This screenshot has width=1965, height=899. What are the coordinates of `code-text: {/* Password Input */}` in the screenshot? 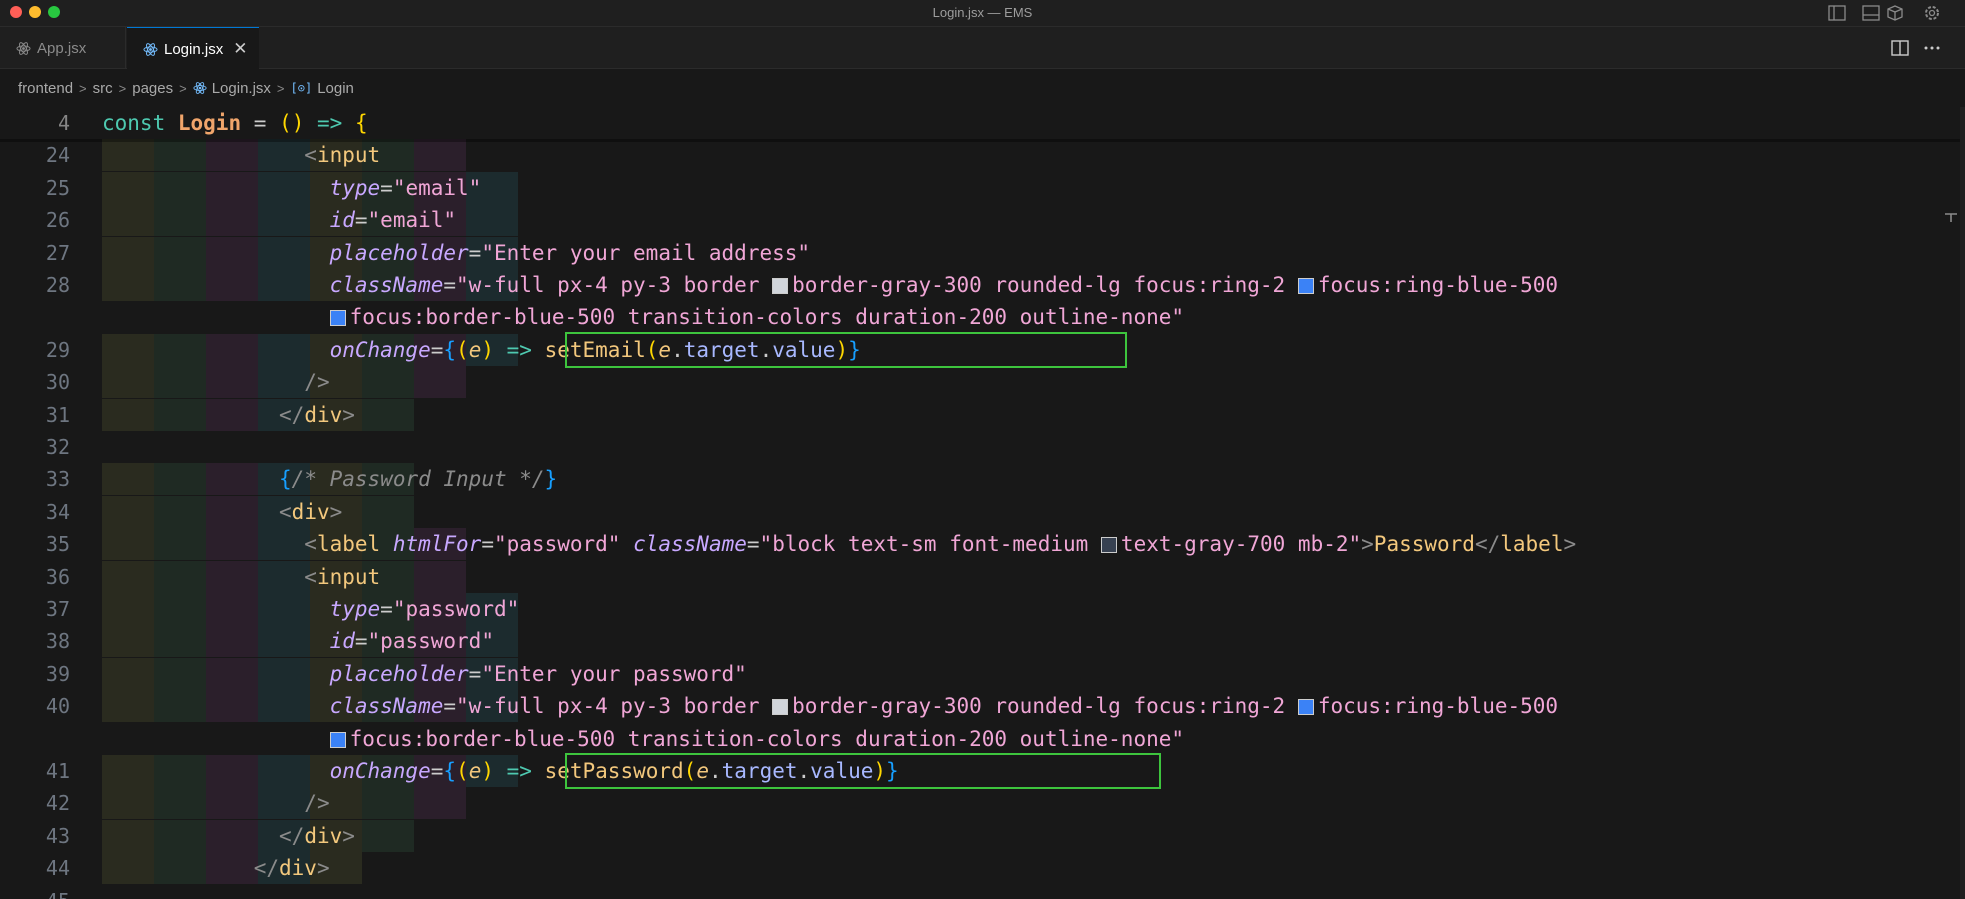 It's located at (418, 479).